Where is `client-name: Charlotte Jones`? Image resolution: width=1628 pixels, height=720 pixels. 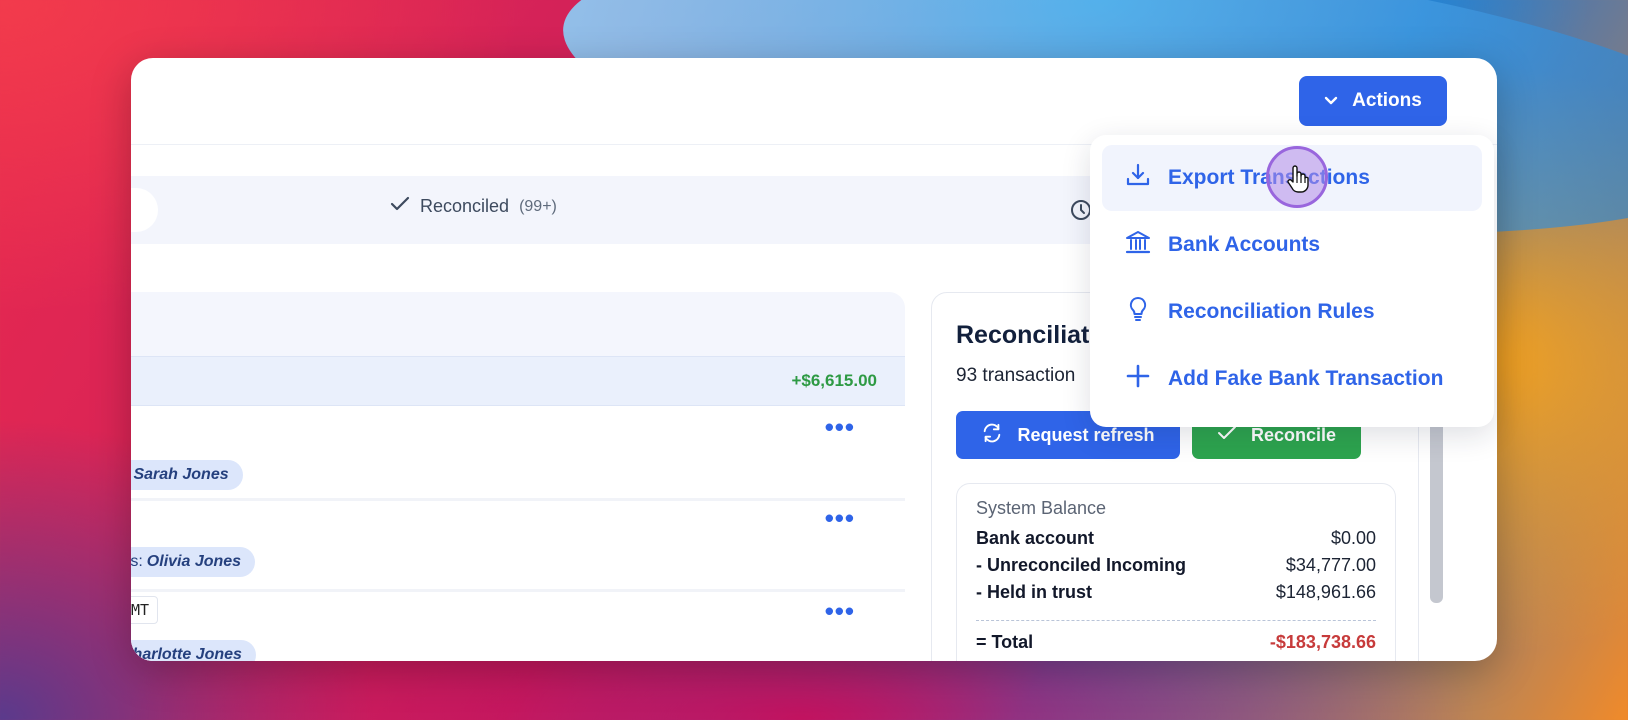
client-name: Charlotte Jones is located at coordinates (186, 653).